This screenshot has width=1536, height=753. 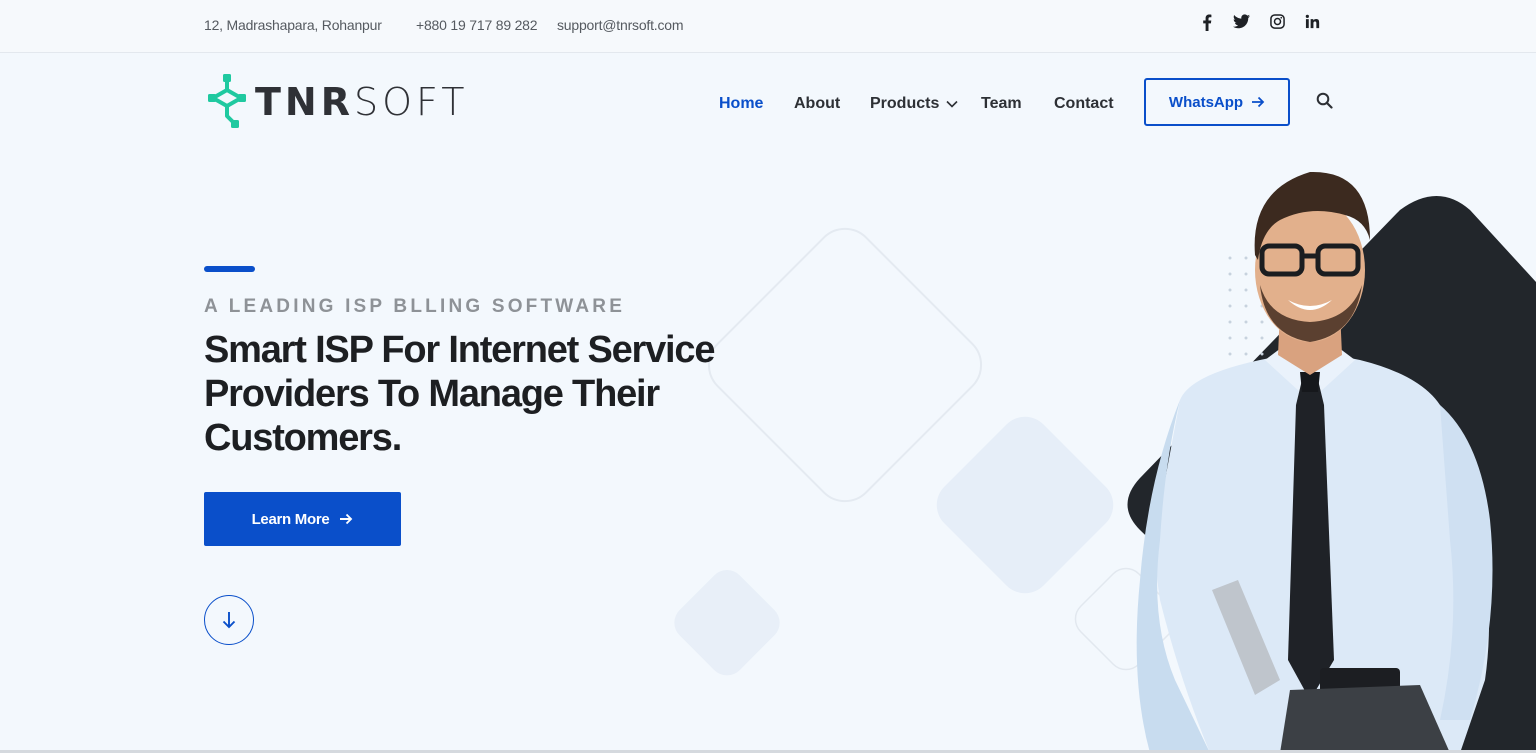 I want to click on brand-logo: TNRSOFT, so click(x=336, y=102).